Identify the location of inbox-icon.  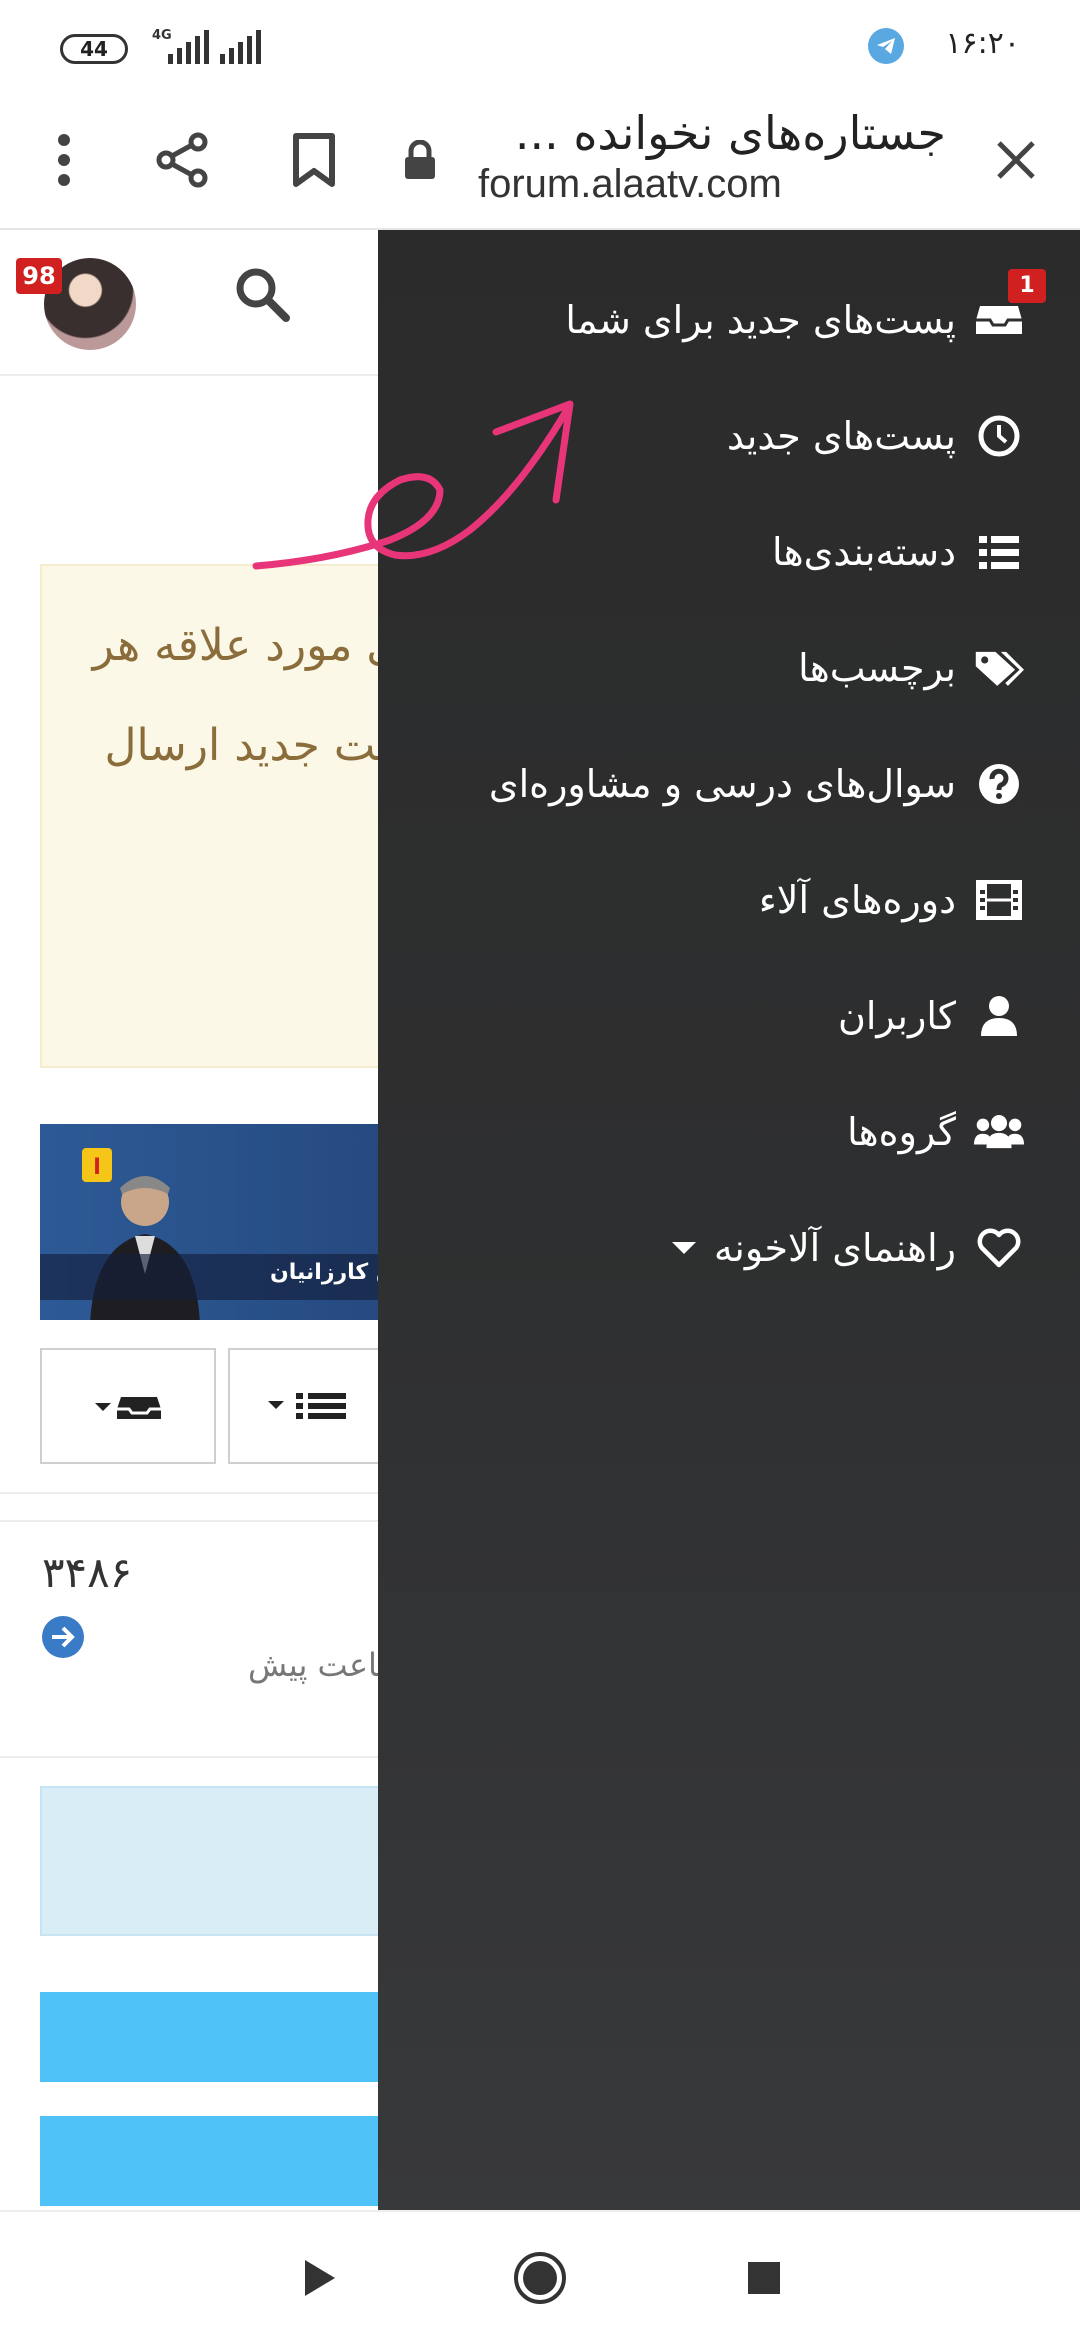
(128, 1408).